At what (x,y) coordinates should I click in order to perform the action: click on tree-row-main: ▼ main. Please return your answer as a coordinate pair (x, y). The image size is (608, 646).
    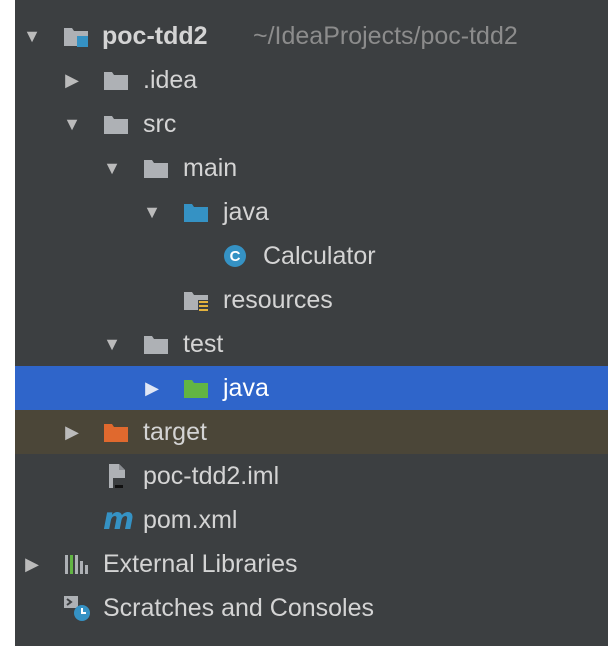
    Looking at the image, I should click on (311, 168).